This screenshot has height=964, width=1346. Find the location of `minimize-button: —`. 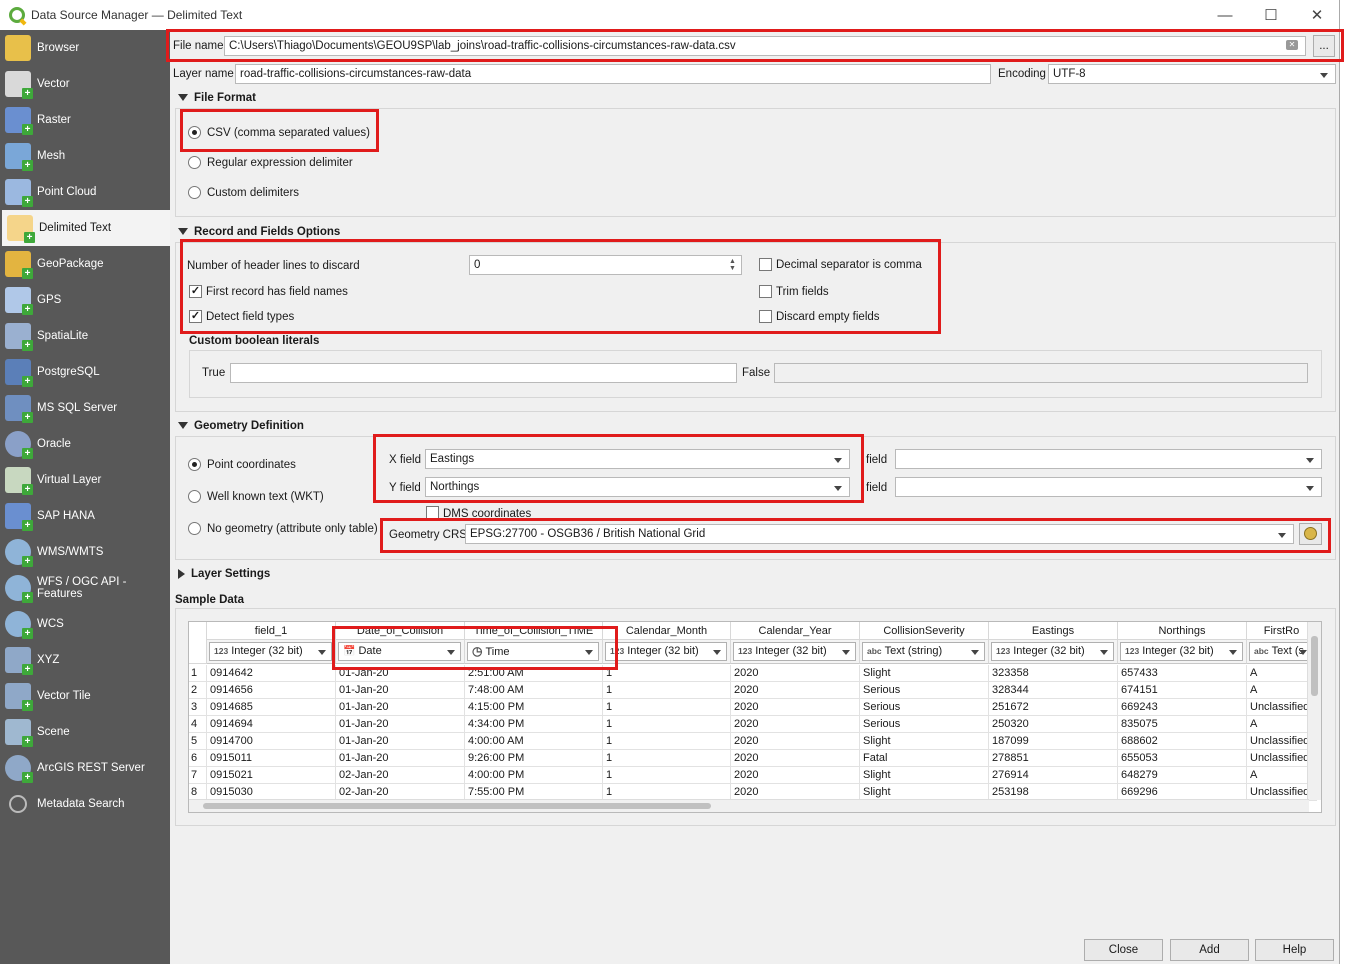

minimize-button: — is located at coordinates (1225, 15).